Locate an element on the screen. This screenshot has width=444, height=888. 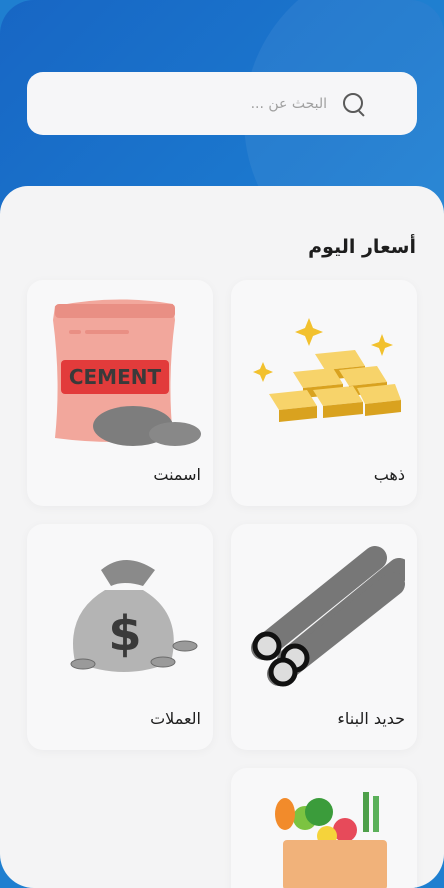
gold-bars-icon is located at coordinates (327, 370).